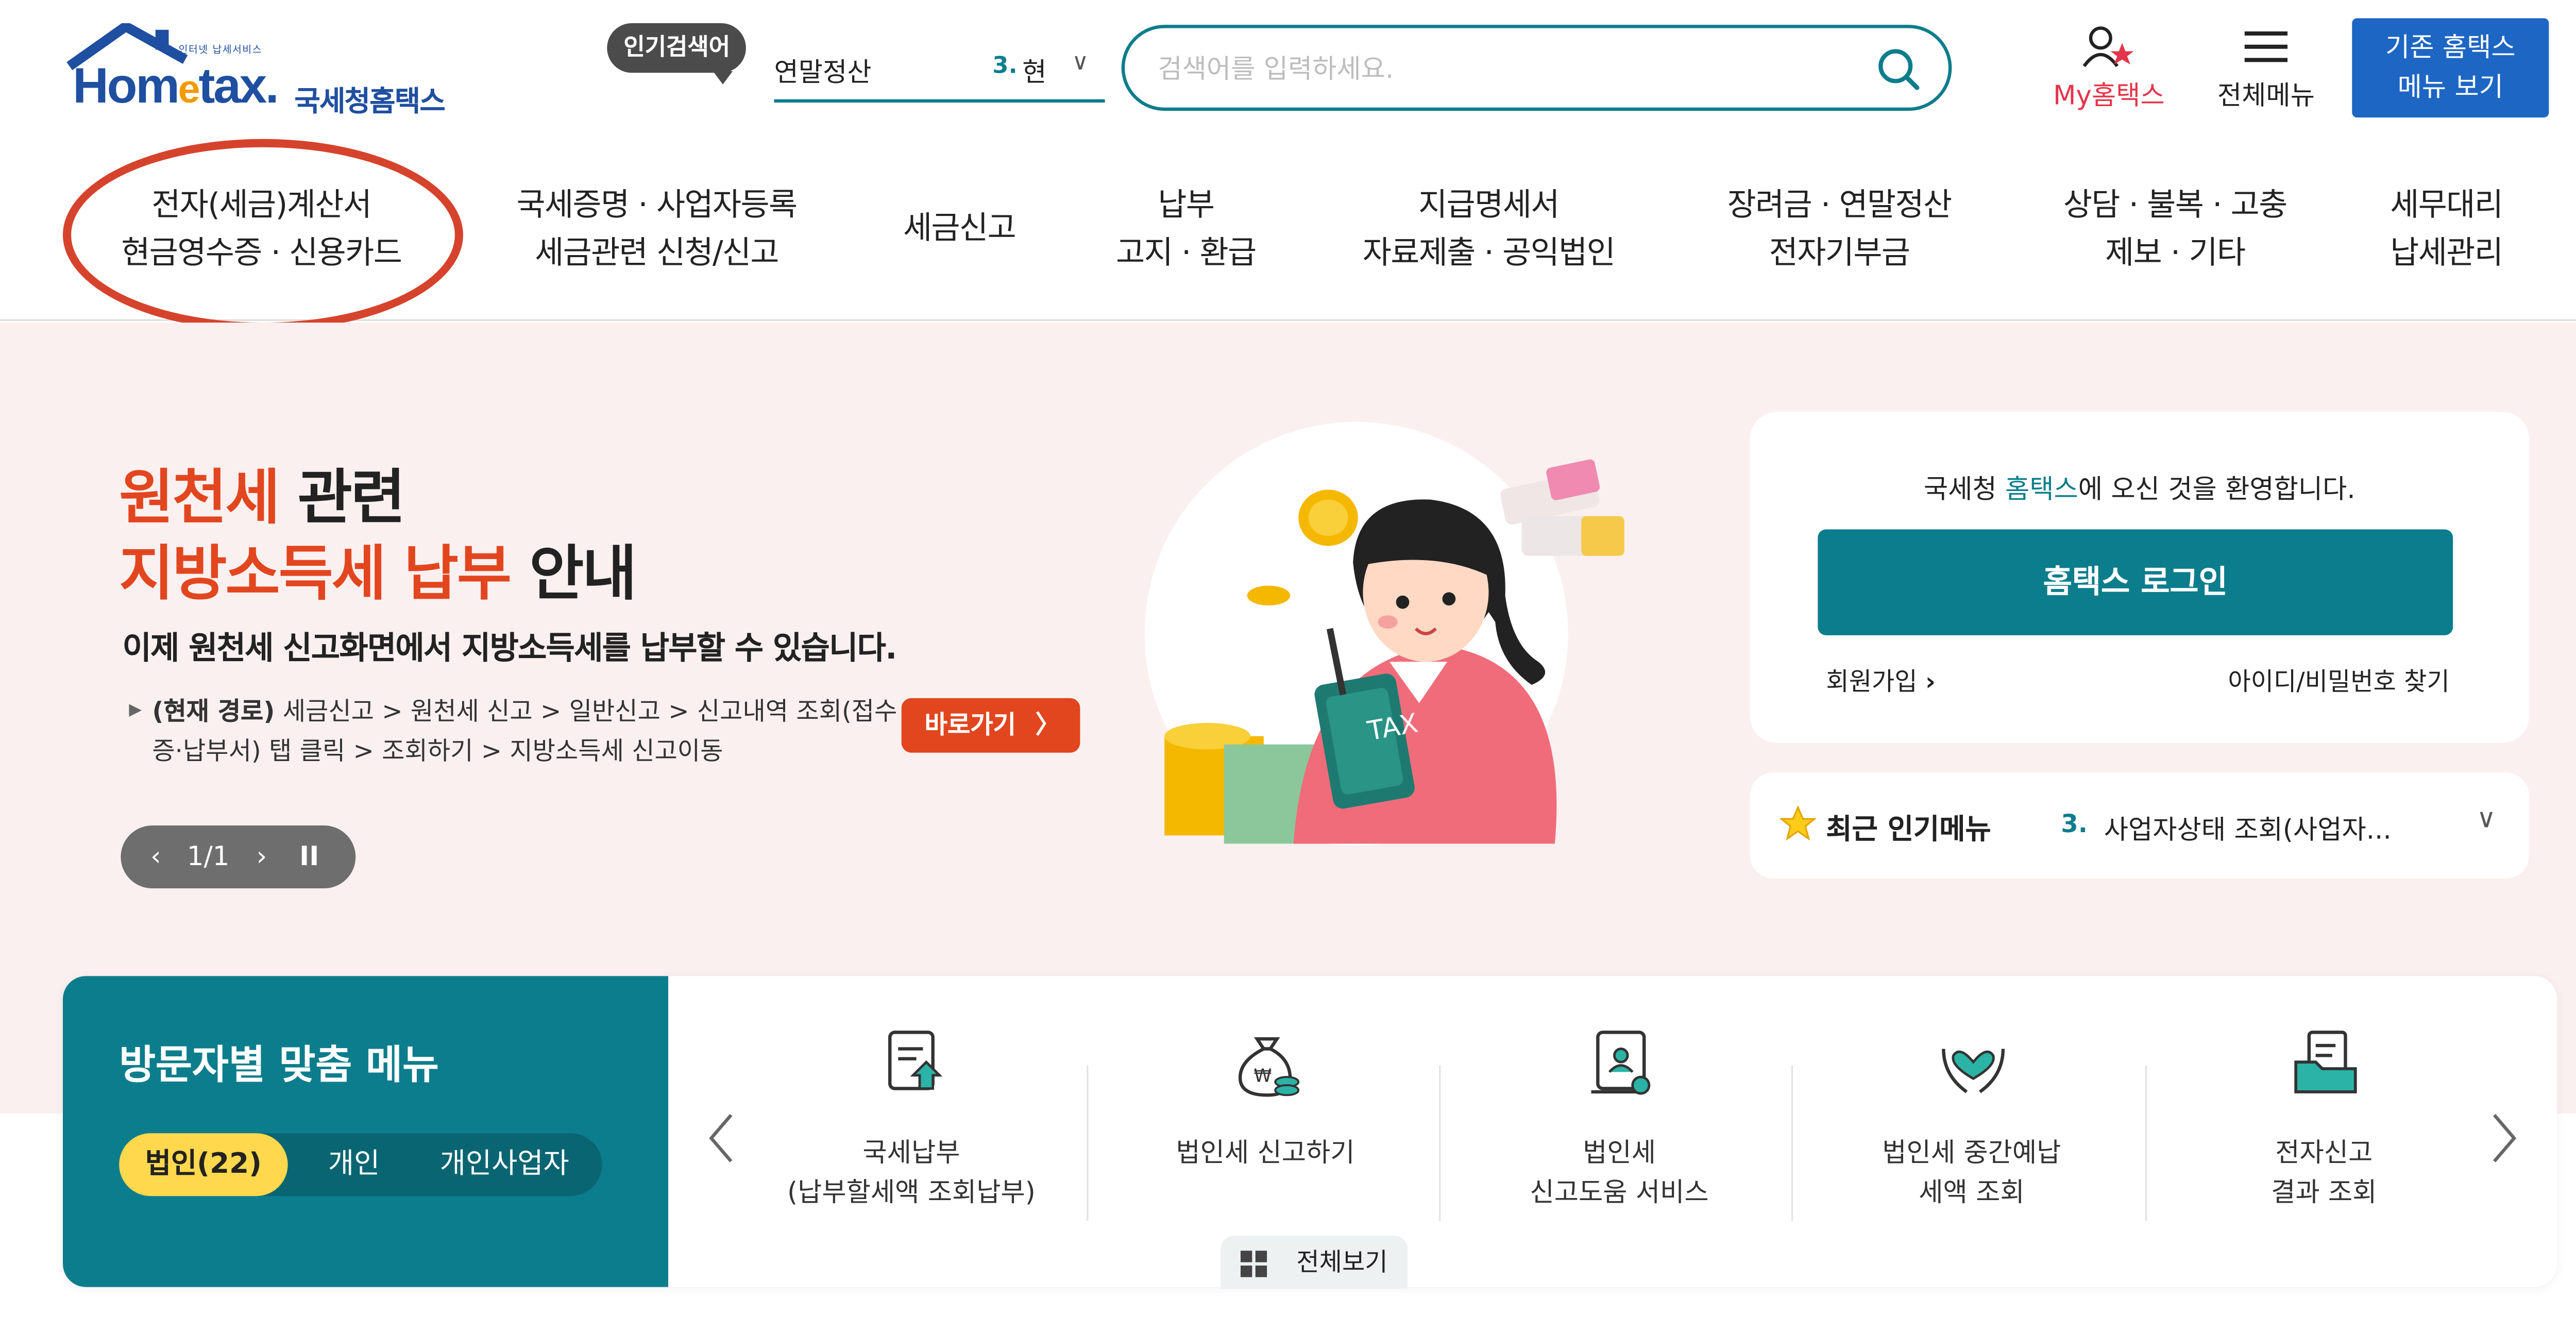 The height and width of the screenshot is (1332, 2576). I want to click on all-menu-label: 전체메뉴, so click(2266, 95).